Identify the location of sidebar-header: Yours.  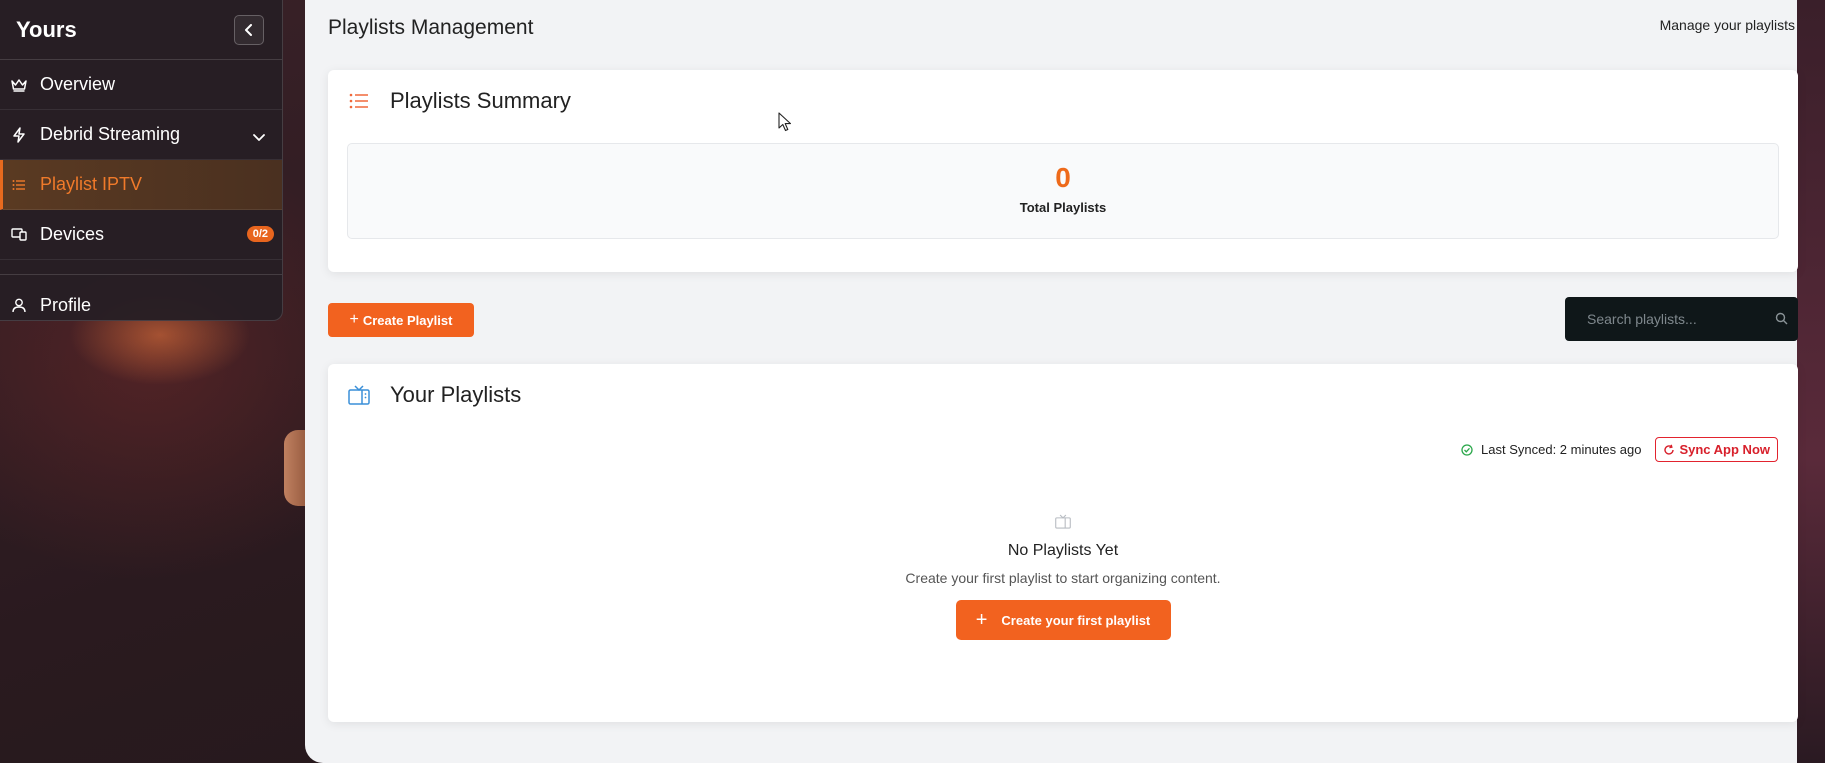
(141, 30).